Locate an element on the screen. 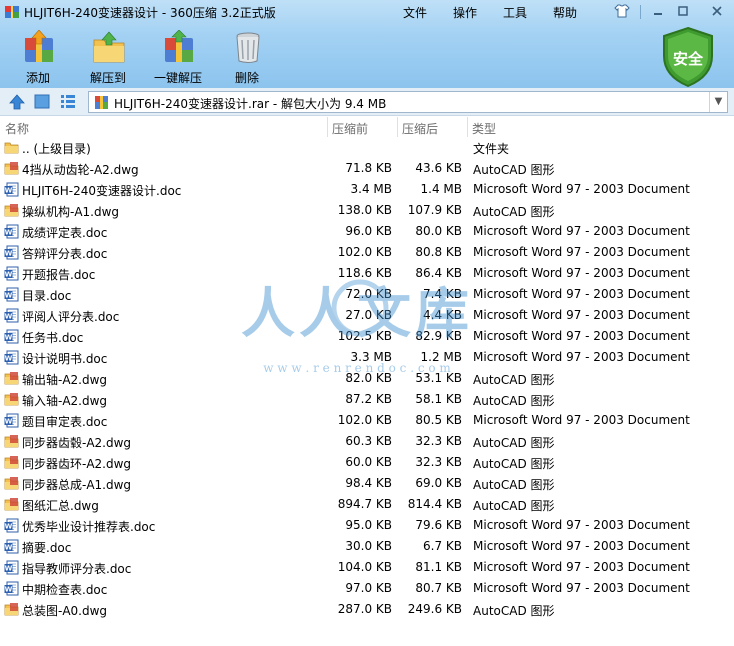  add-button: 添加 is located at coordinates (38, 58).